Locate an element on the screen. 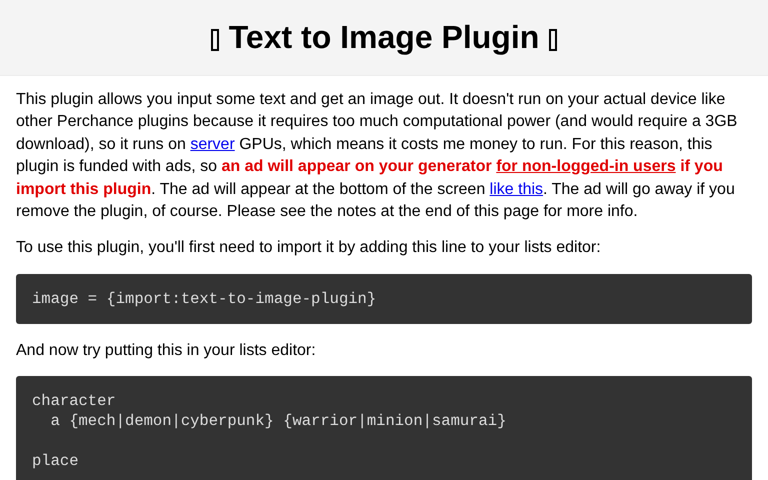 The height and width of the screenshot is (480, 768). page-title: Text to Image Plugin is located at coordinates (384, 37).